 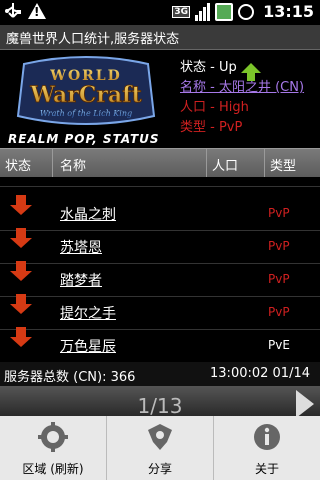 What do you see at coordinates (53, 469) in the screenshot?
I see `menu-label: 区域 (刷新)` at bounding box center [53, 469].